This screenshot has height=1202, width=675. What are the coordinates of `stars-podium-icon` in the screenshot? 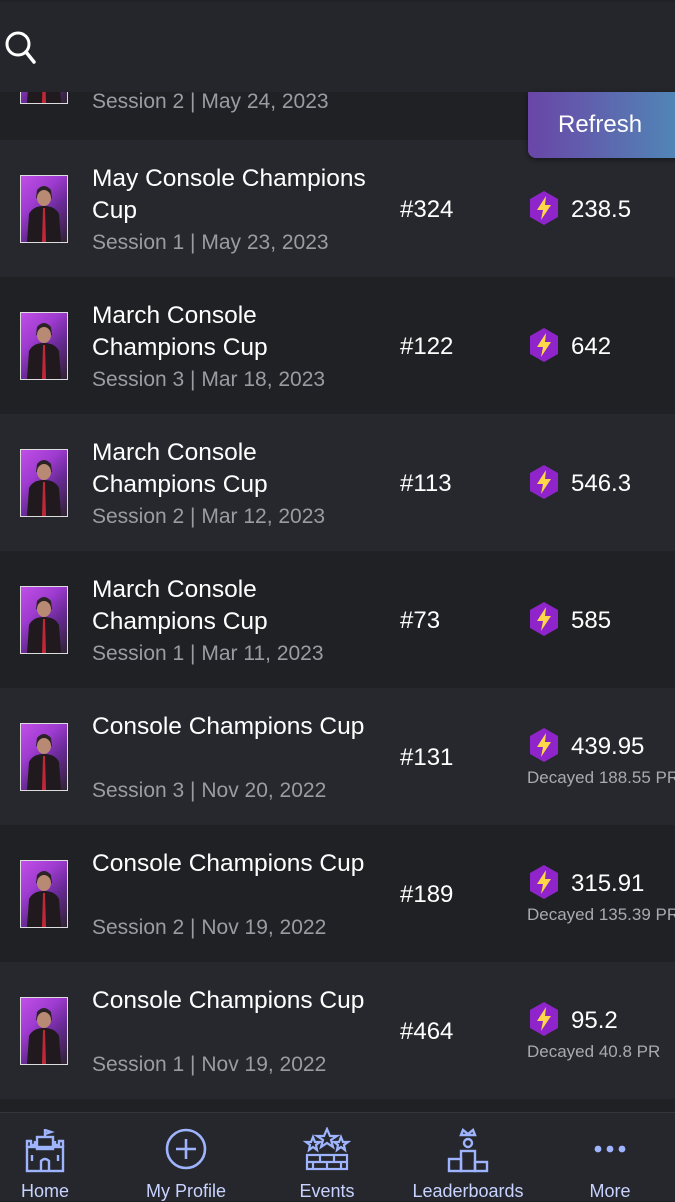 It's located at (327, 1152).